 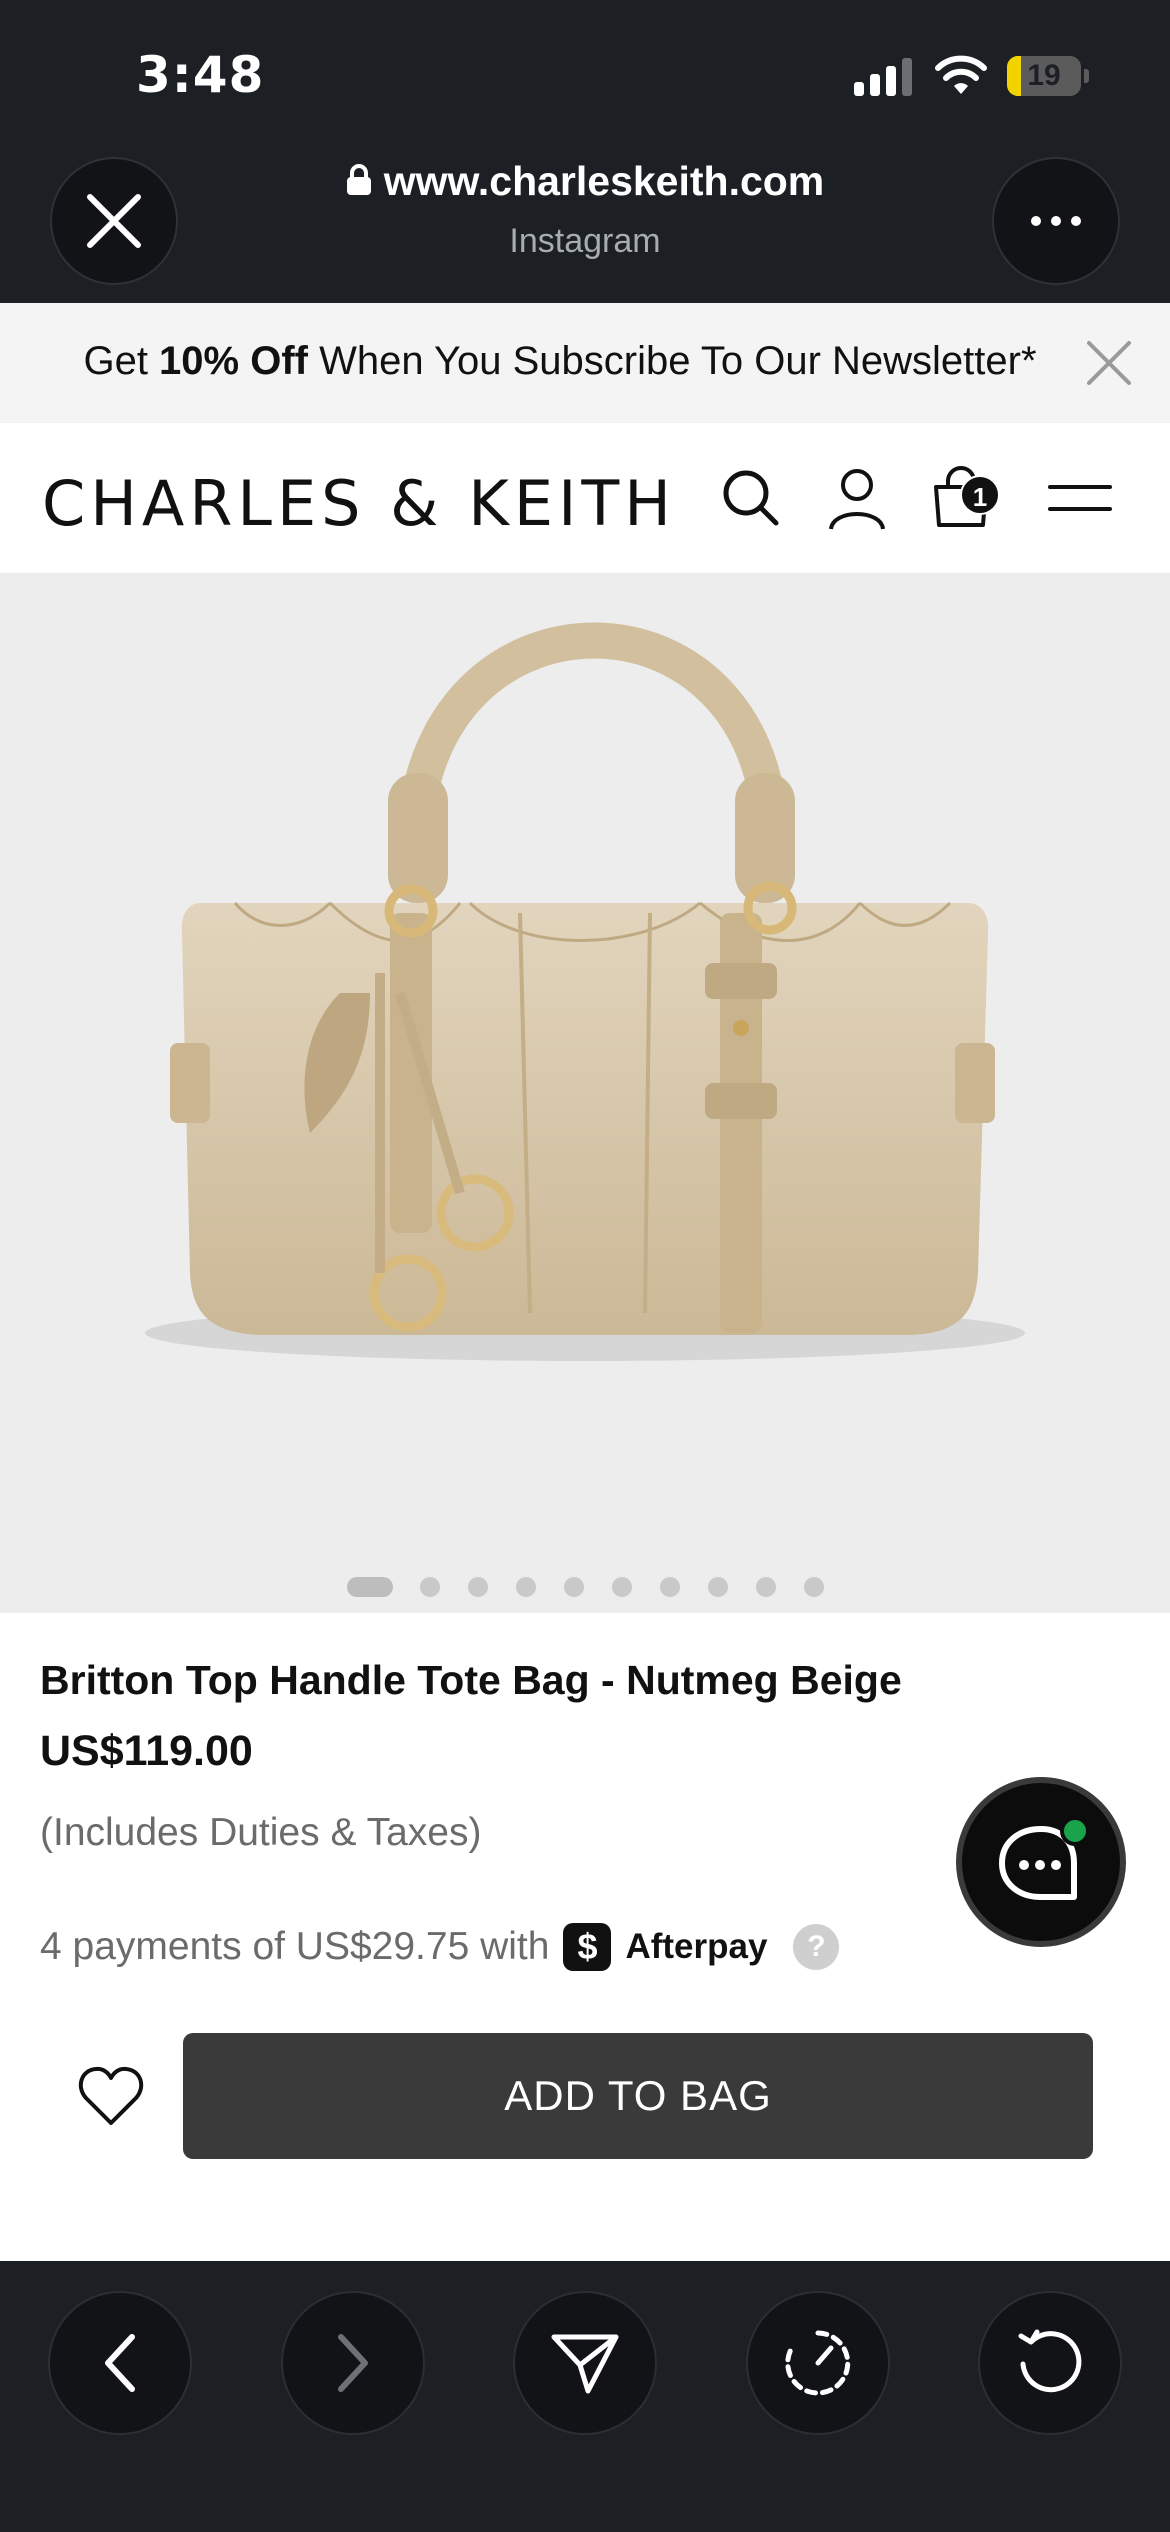 I want to click on installments-text: 4 payments of US$29.75 with, so click(x=295, y=1946).